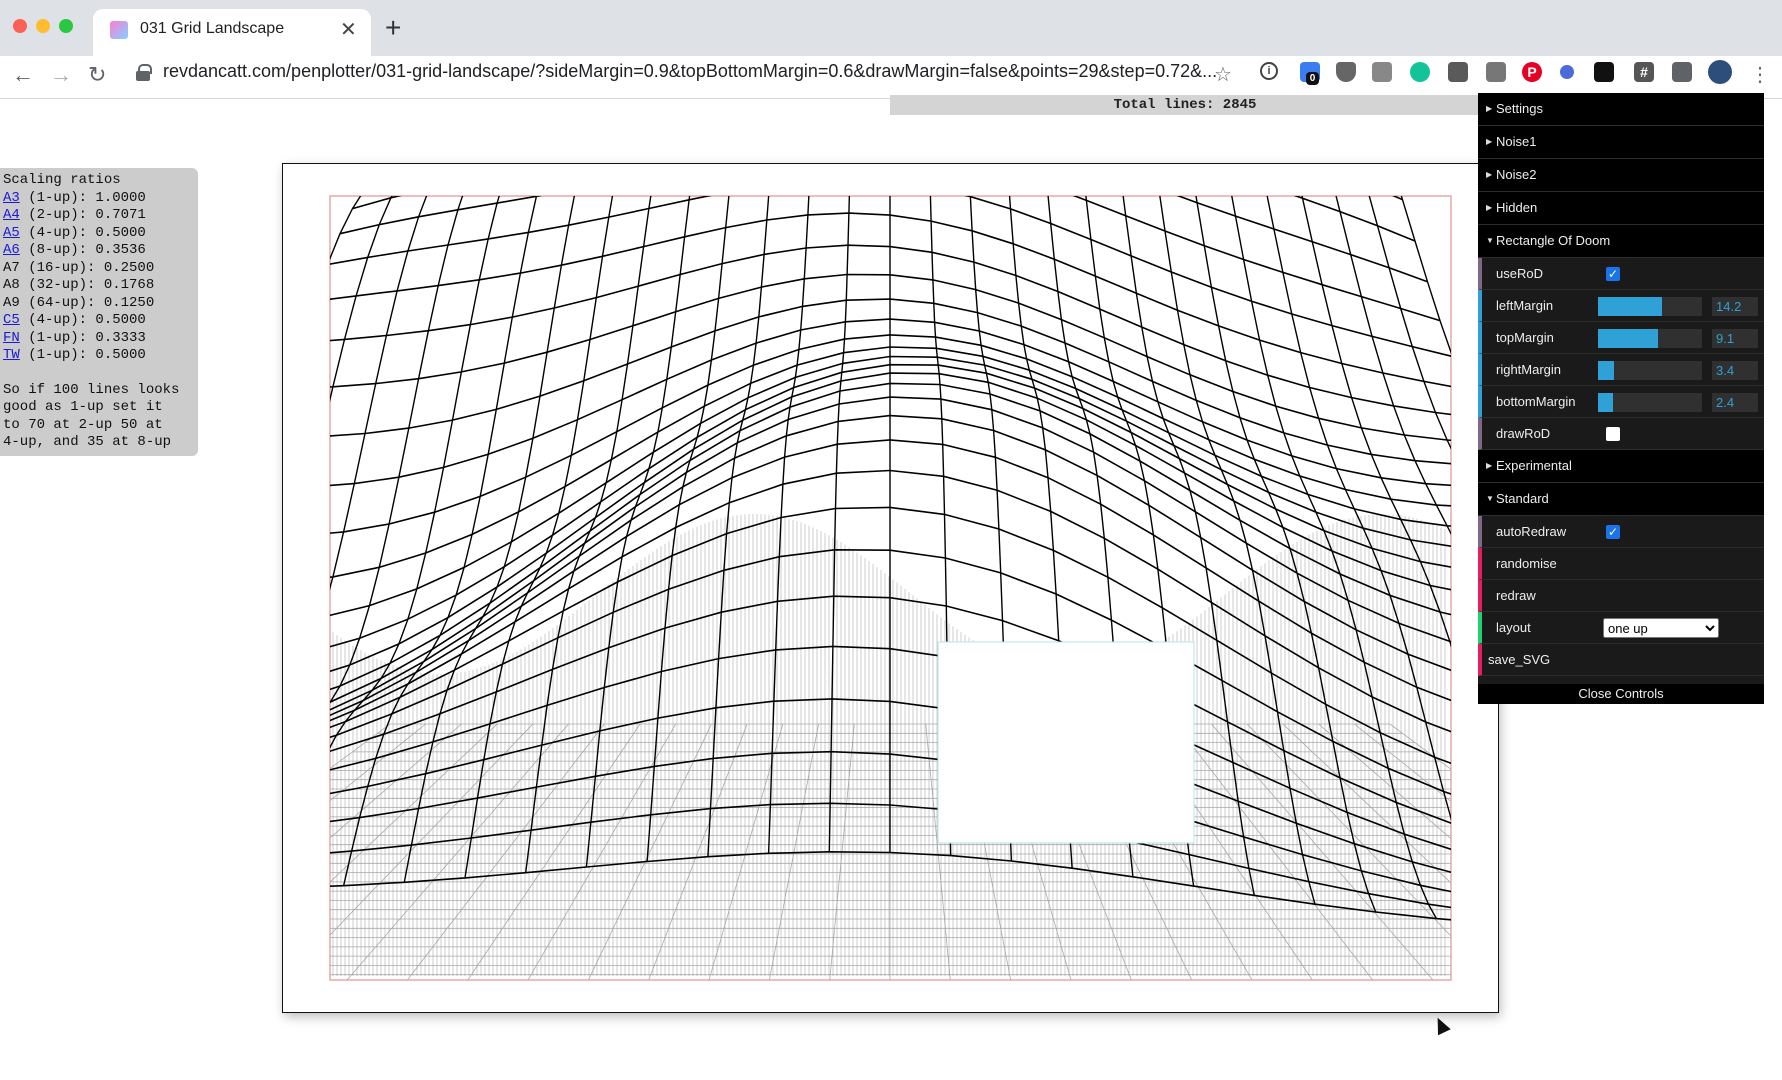  What do you see at coordinates (1420, 72) in the screenshot?
I see `grammarly-extension-icon` at bounding box center [1420, 72].